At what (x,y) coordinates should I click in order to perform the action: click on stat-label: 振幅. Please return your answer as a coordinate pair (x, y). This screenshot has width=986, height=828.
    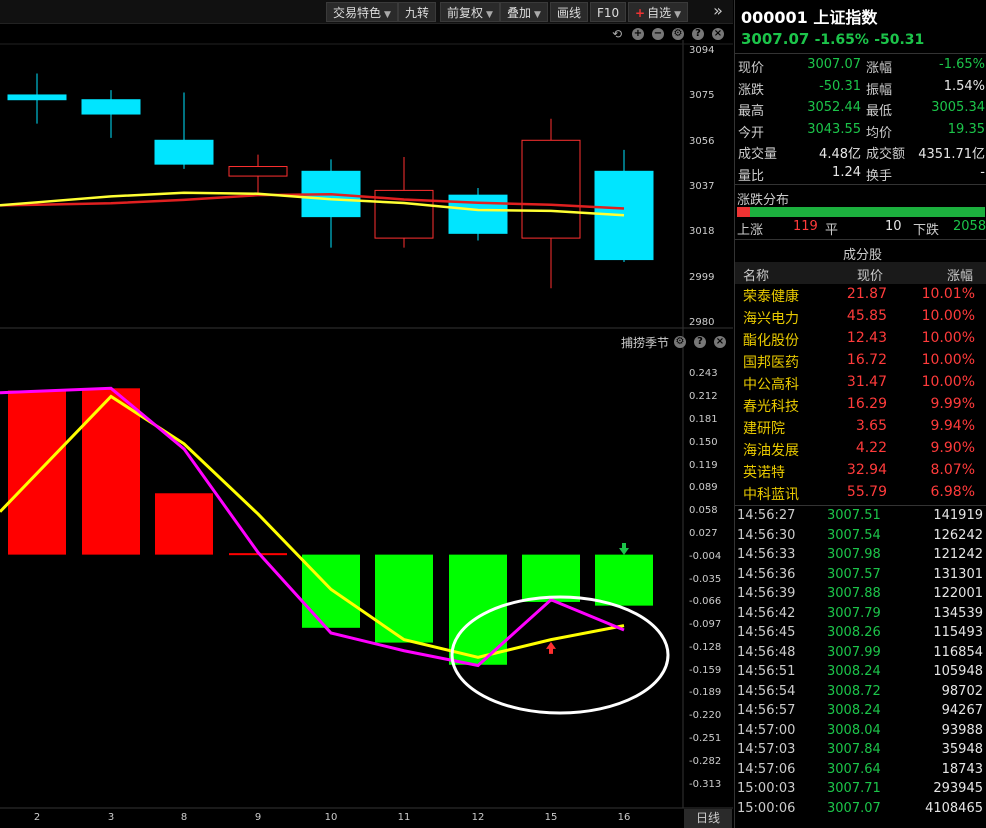
    Looking at the image, I should click on (879, 90).